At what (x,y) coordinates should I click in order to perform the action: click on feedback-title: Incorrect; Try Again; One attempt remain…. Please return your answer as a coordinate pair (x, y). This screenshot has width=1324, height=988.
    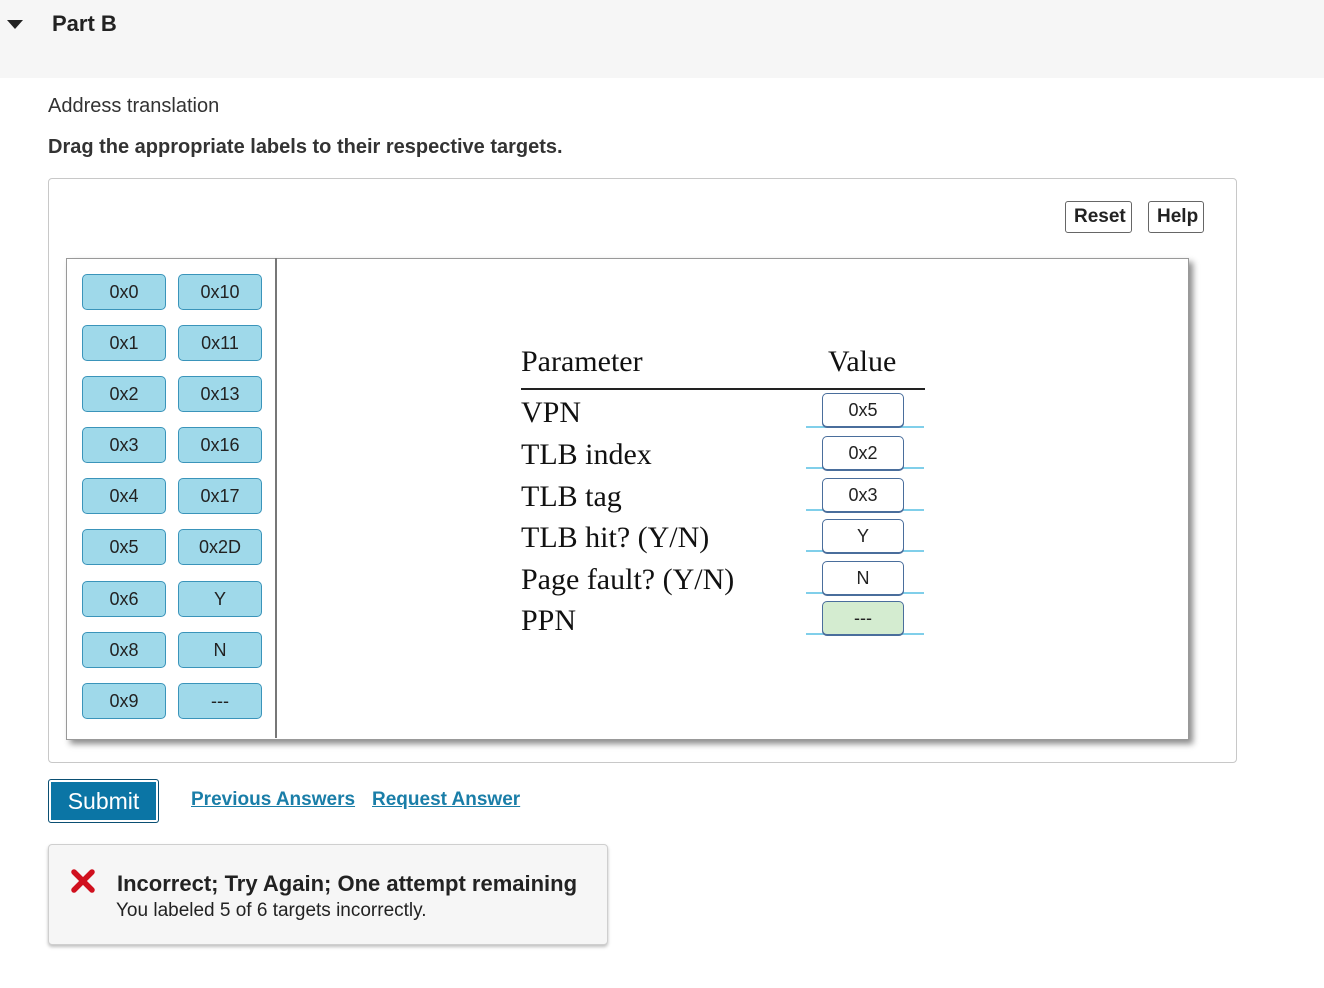
    Looking at the image, I should click on (347, 883).